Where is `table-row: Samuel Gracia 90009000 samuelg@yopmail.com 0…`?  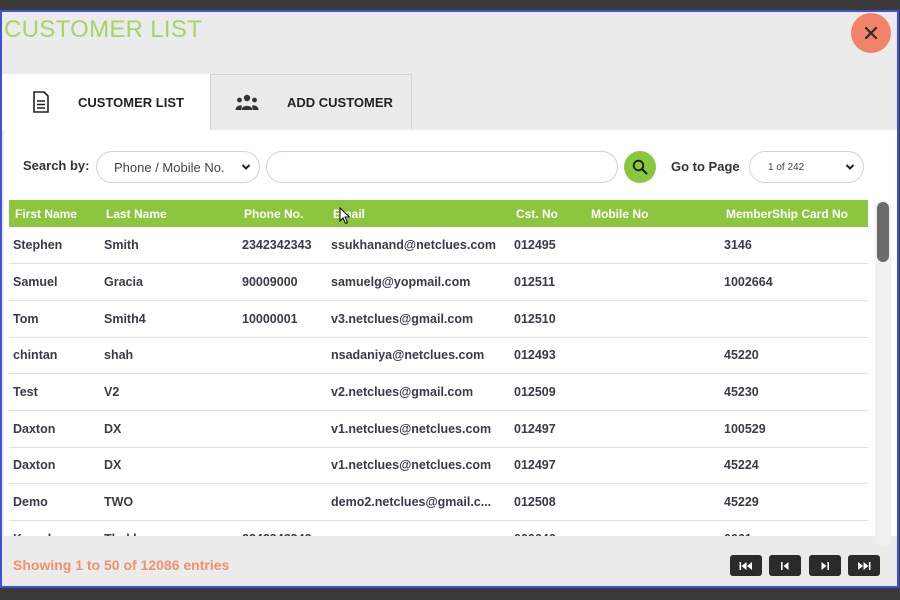 table-row: Samuel Gracia 90009000 samuelg@yopmail.com 0… is located at coordinates (438, 282).